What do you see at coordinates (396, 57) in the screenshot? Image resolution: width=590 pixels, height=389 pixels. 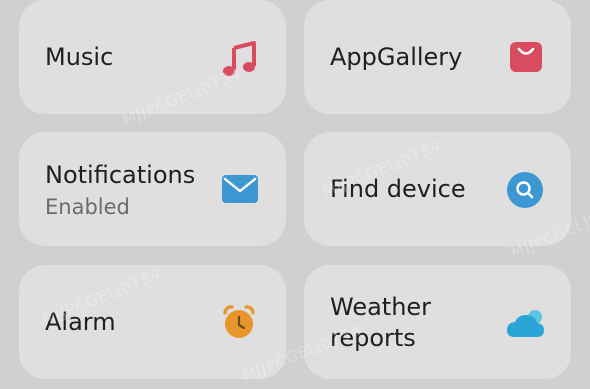 I see `appgallery-label: AppGallery` at bounding box center [396, 57].